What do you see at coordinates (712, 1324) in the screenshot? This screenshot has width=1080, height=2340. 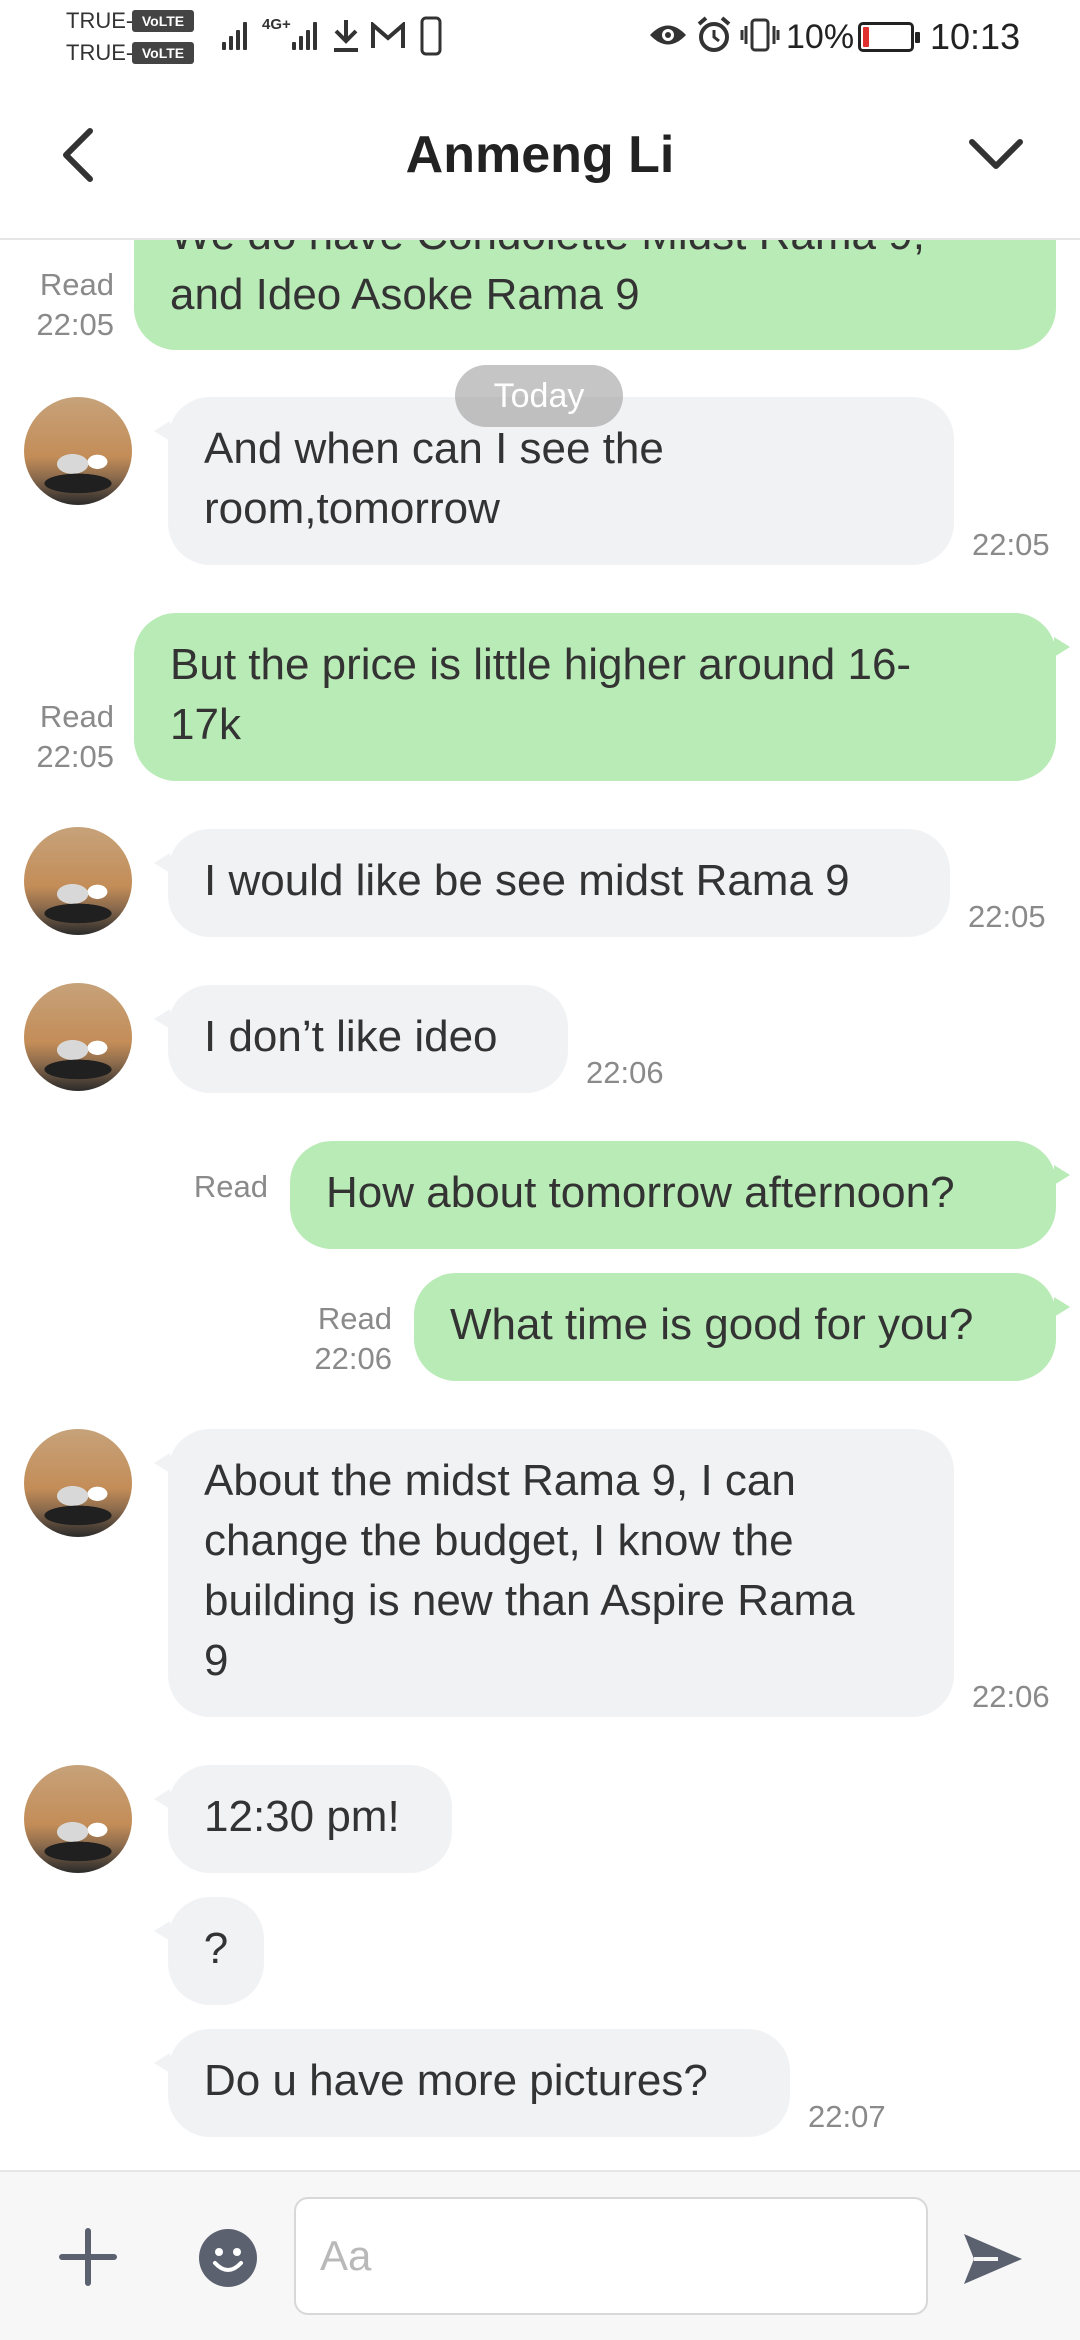 I see `message-text: What time is good for you?` at bounding box center [712, 1324].